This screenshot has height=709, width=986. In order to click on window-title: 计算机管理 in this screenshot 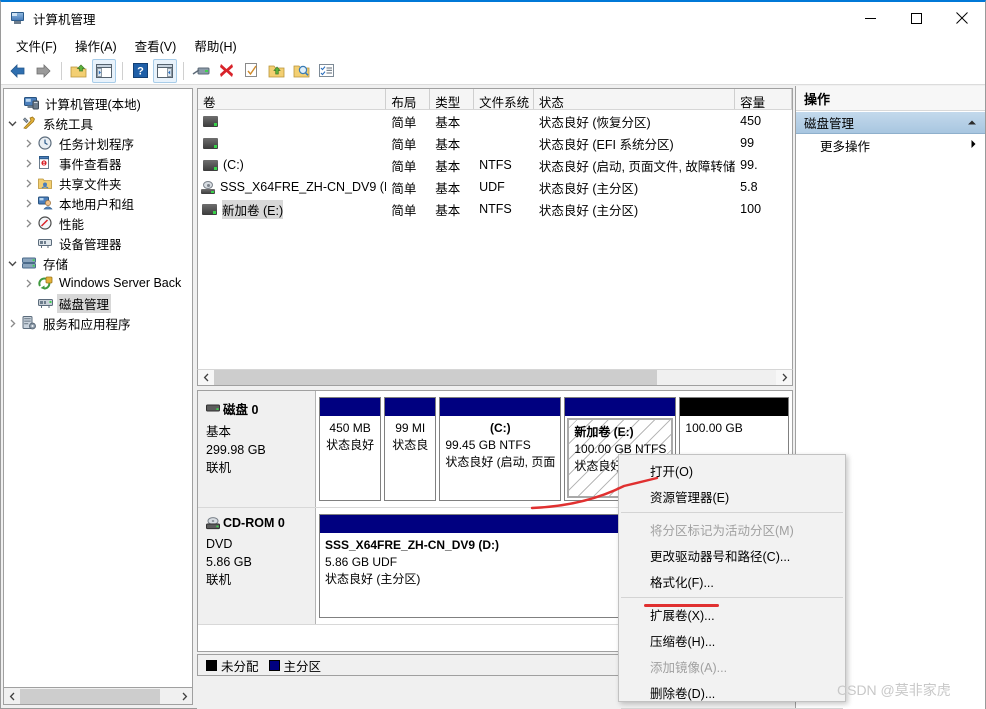, I will do `click(64, 19)`.